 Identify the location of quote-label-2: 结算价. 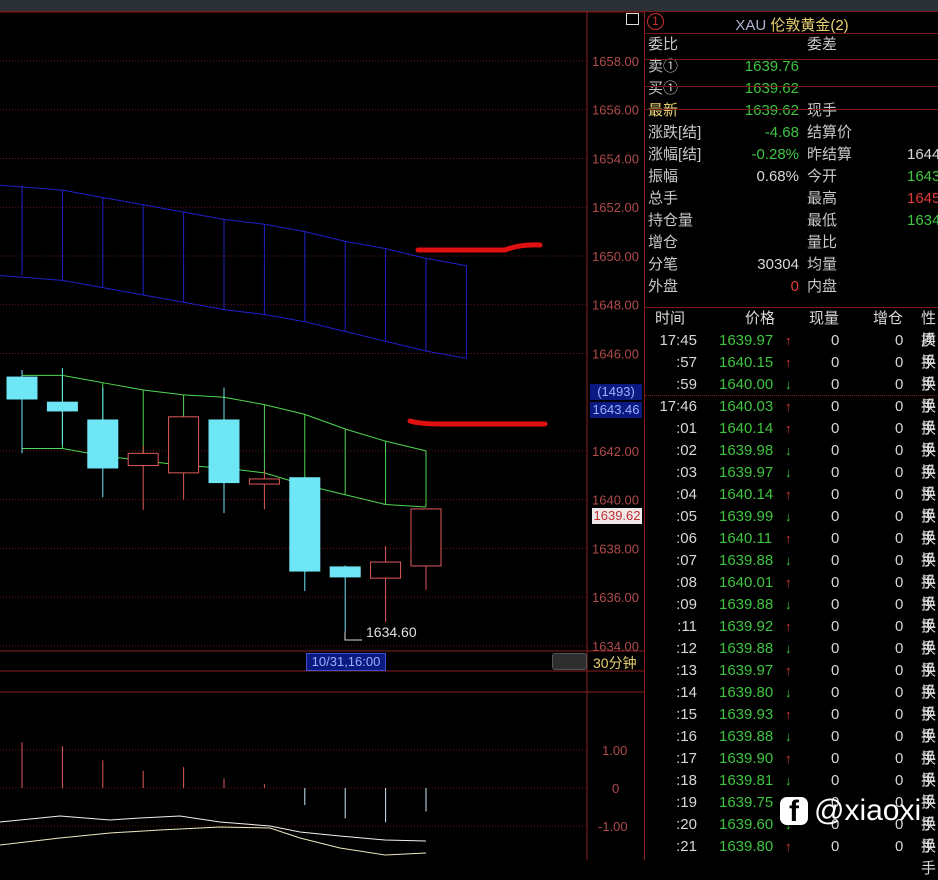
(830, 132).